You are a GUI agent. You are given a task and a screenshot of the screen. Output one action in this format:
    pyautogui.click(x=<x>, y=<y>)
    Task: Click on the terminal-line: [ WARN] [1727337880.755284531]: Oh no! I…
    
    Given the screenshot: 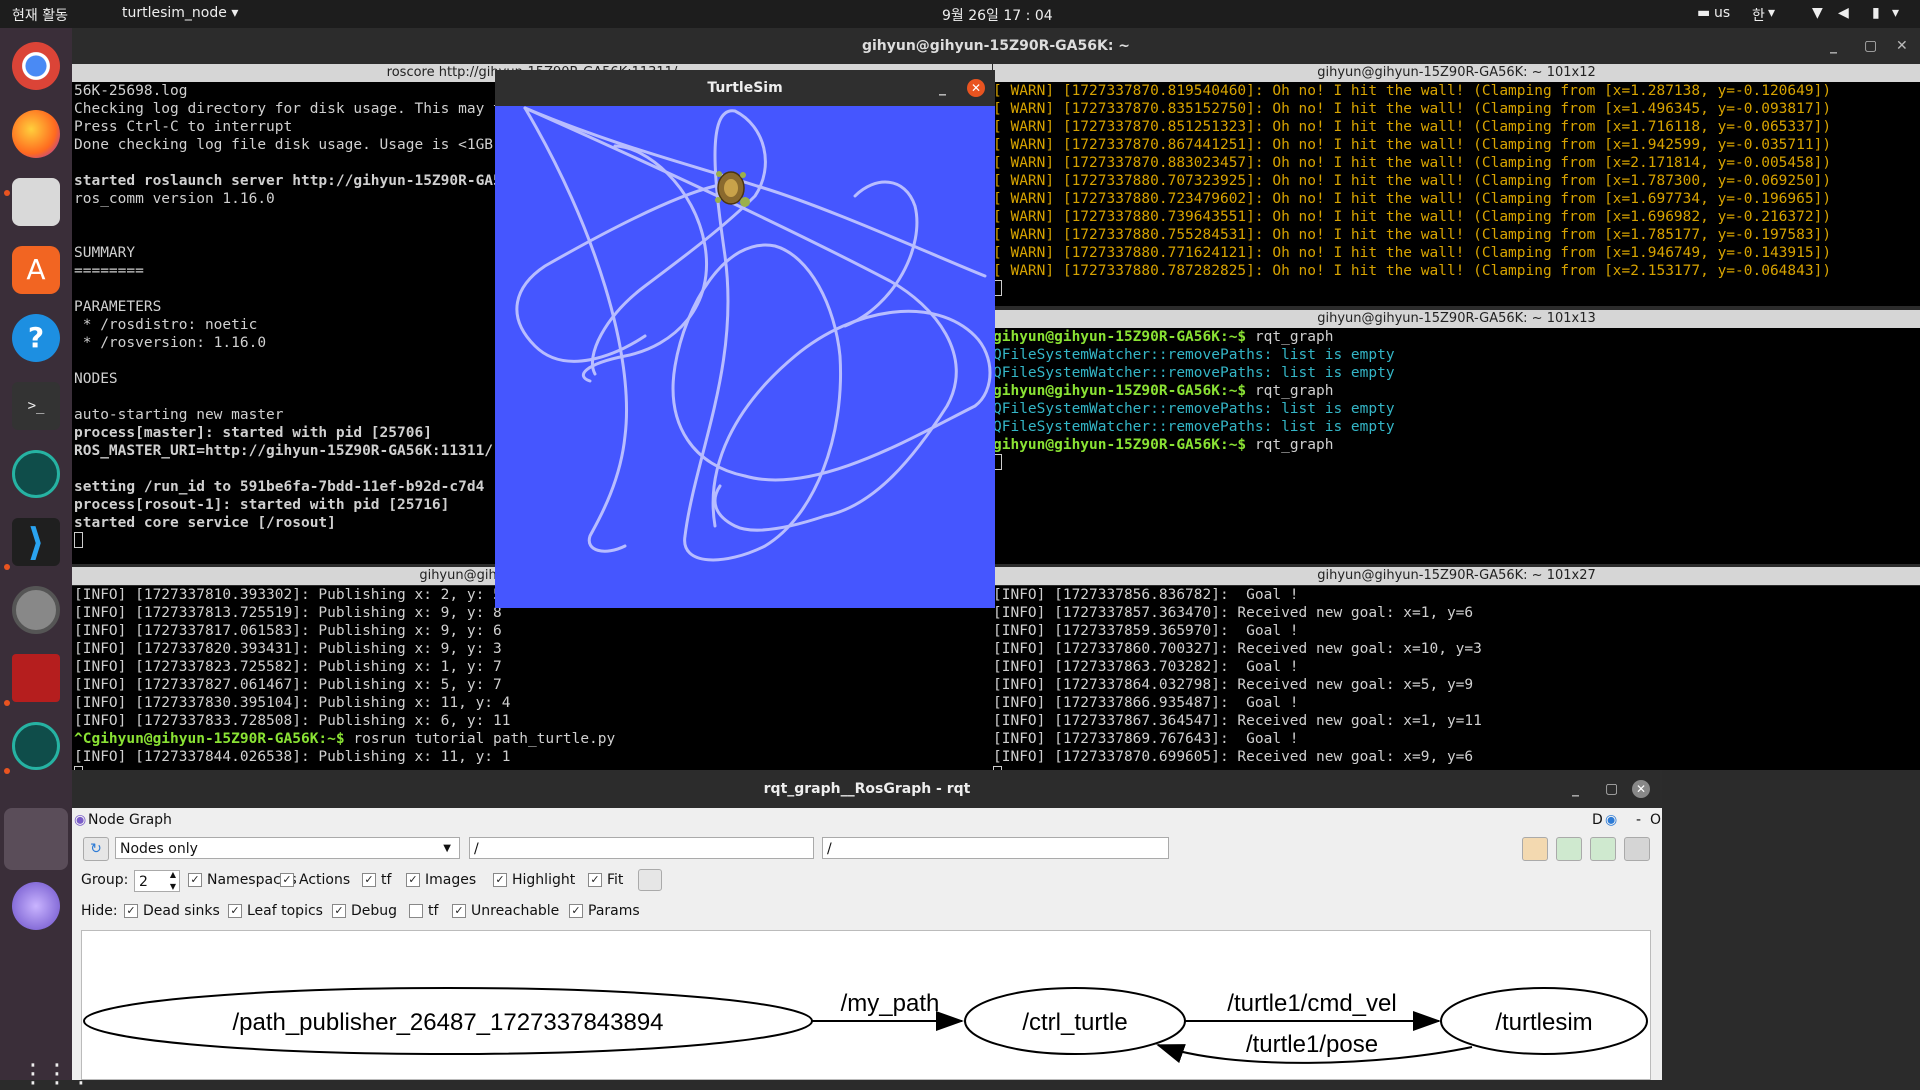 What is the action you would take?
    pyautogui.click(x=1412, y=235)
    